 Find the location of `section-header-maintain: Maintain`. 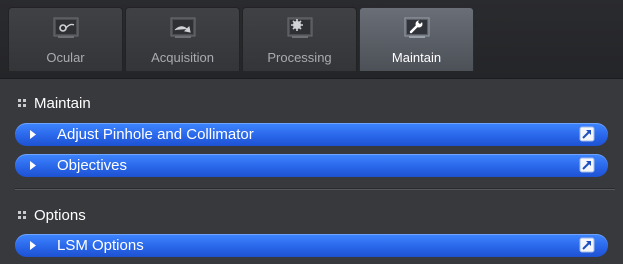

section-header-maintain: Maintain is located at coordinates (54, 103).